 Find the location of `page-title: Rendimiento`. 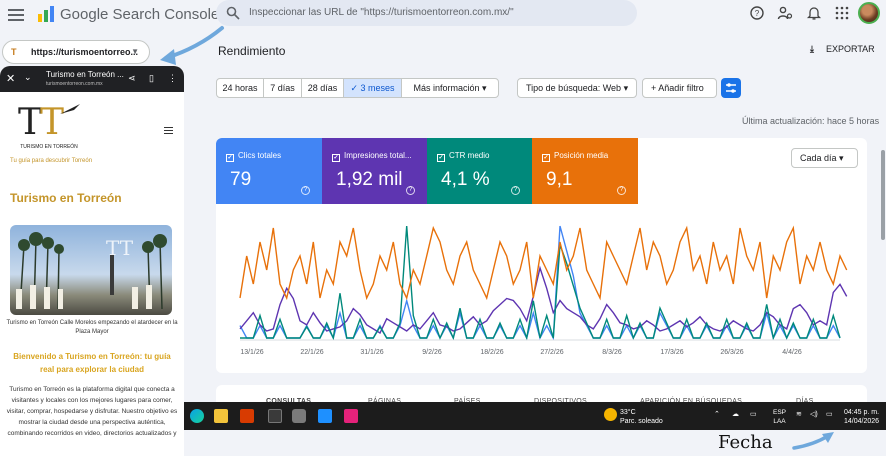

page-title: Rendimiento is located at coordinates (252, 51).